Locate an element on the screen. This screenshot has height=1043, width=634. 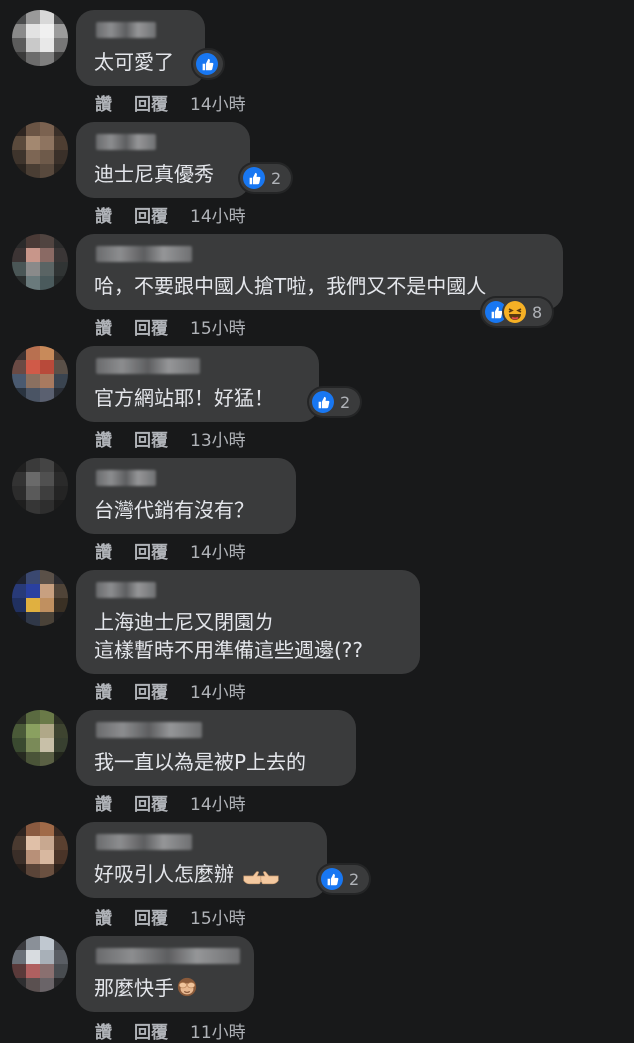
reaction-summary: 8 is located at coordinates (517, 312).